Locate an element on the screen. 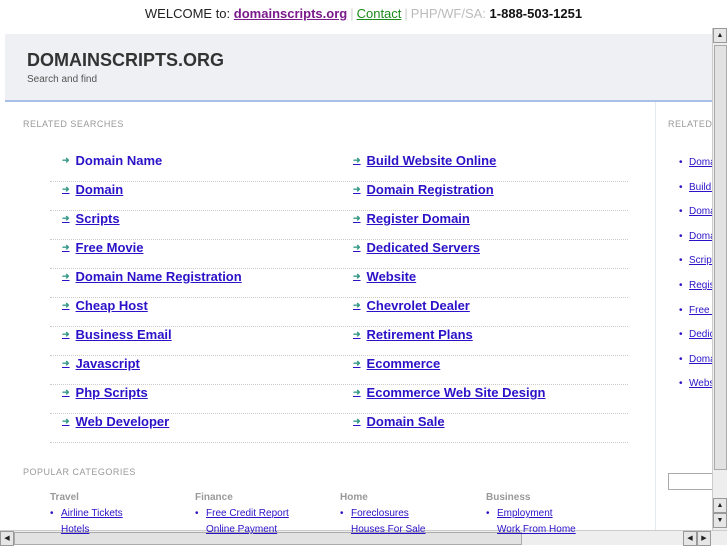 The width and height of the screenshot is (727, 546). popular-categories-label: POPULAR CATEGORIES is located at coordinates (79, 472).